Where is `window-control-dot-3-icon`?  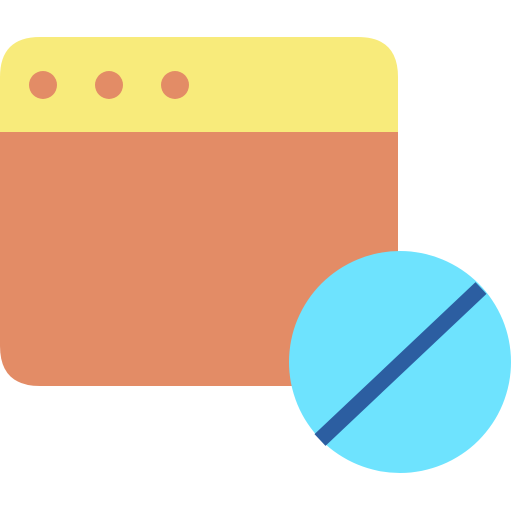
window-control-dot-3-icon is located at coordinates (175, 85).